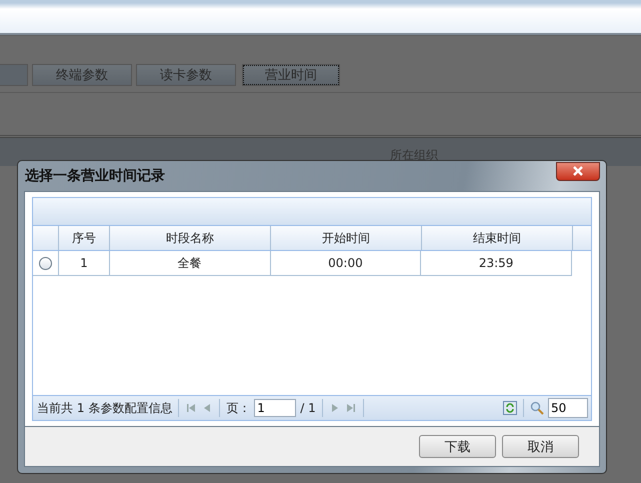 This screenshot has width=641, height=483. What do you see at coordinates (238, 408) in the screenshot?
I see `page-label: 页：` at bounding box center [238, 408].